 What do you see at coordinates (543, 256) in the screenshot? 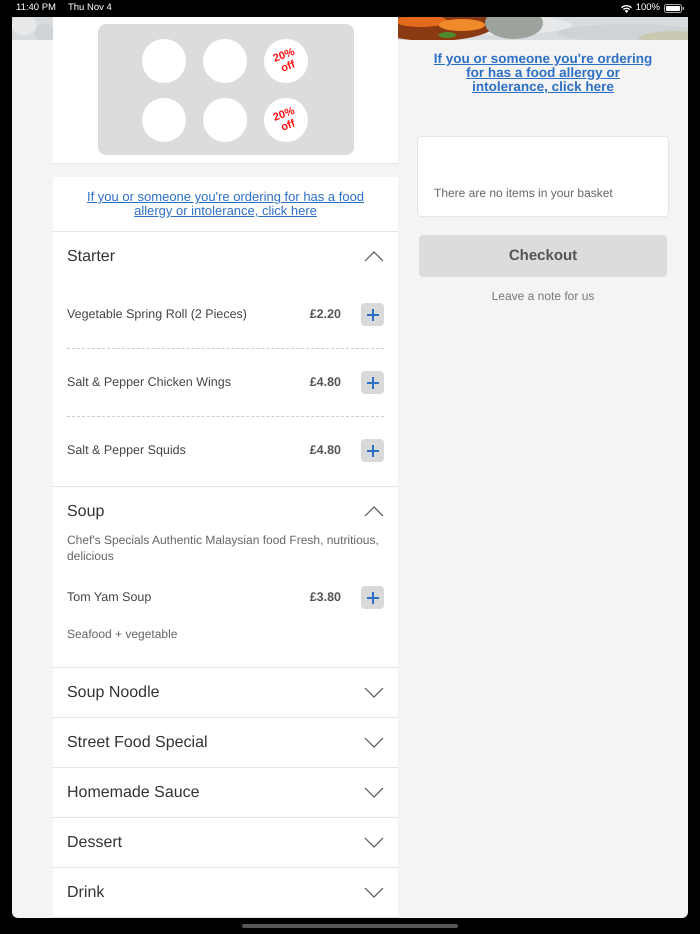
I see `checkout-button: Checkout` at bounding box center [543, 256].